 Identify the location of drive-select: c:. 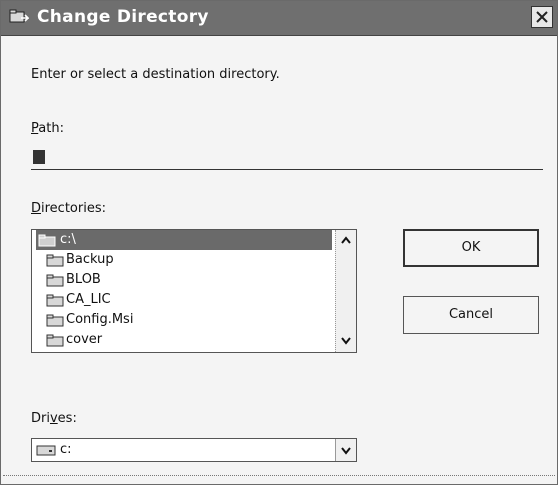
(194, 450).